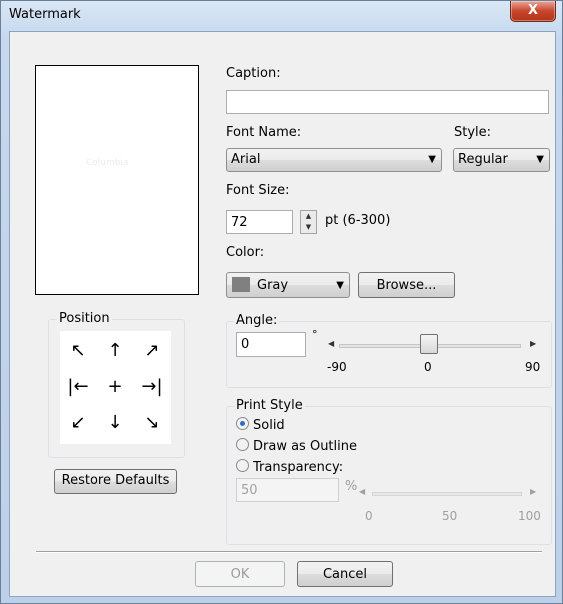 This screenshot has height=604, width=563. What do you see at coordinates (115, 351) in the screenshot?
I see `position-top-center-icon: ↑` at bounding box center [115, 351].